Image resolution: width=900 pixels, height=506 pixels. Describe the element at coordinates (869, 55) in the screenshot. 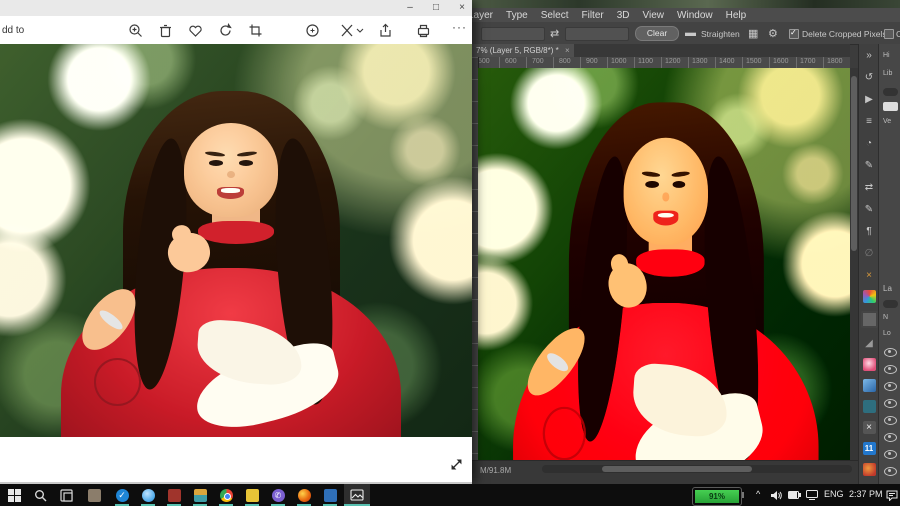

I see `collapse-panels-icon: »` at that location.